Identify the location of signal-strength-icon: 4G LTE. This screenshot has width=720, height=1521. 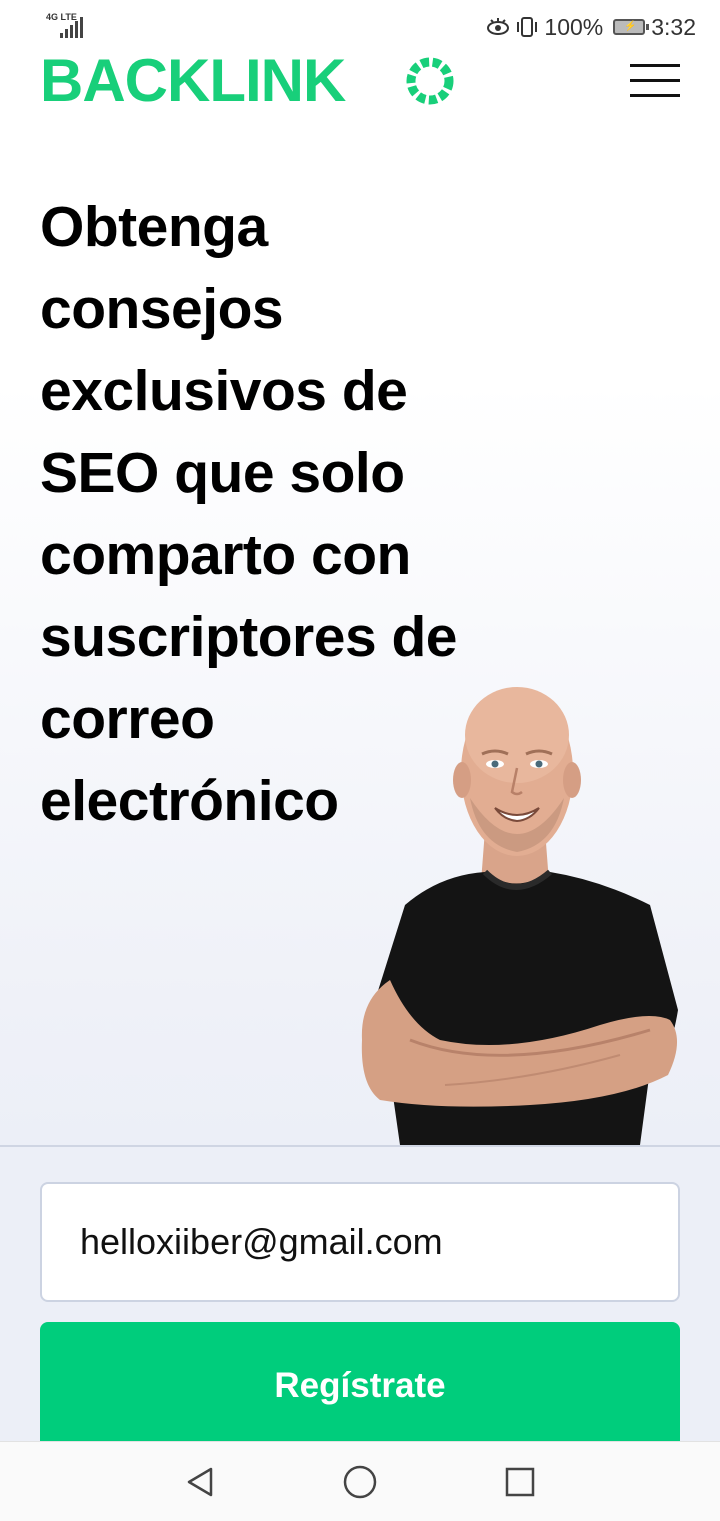
(70, 26).